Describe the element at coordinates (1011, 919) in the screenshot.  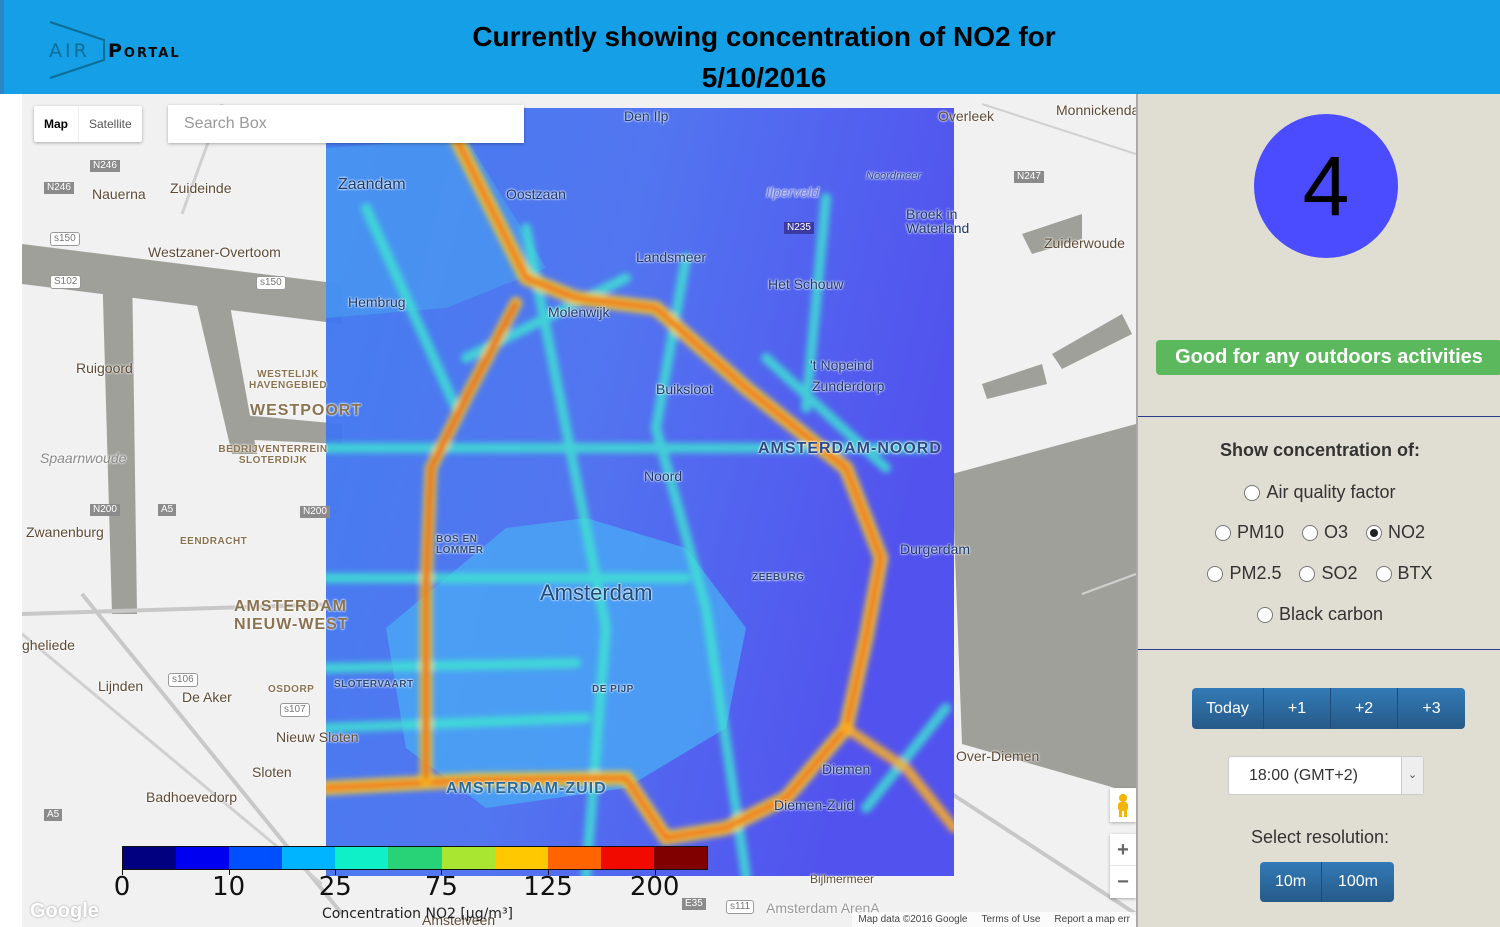
I see `terms-of-use-link: Terms of Use` at that location.